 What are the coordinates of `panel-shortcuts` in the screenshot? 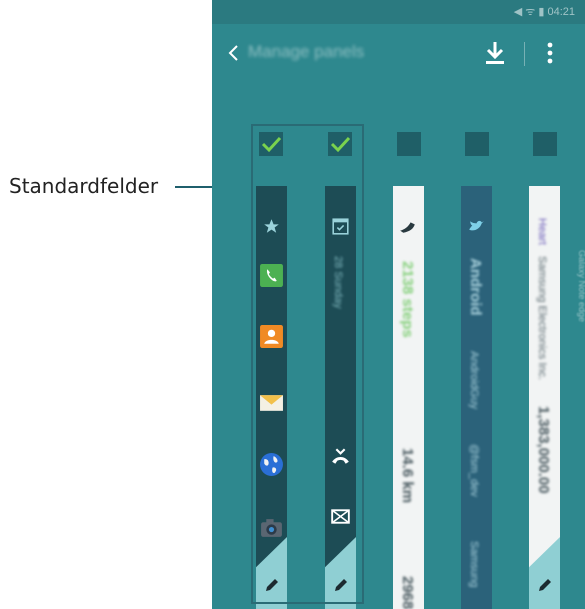 It's located at (271, 397).